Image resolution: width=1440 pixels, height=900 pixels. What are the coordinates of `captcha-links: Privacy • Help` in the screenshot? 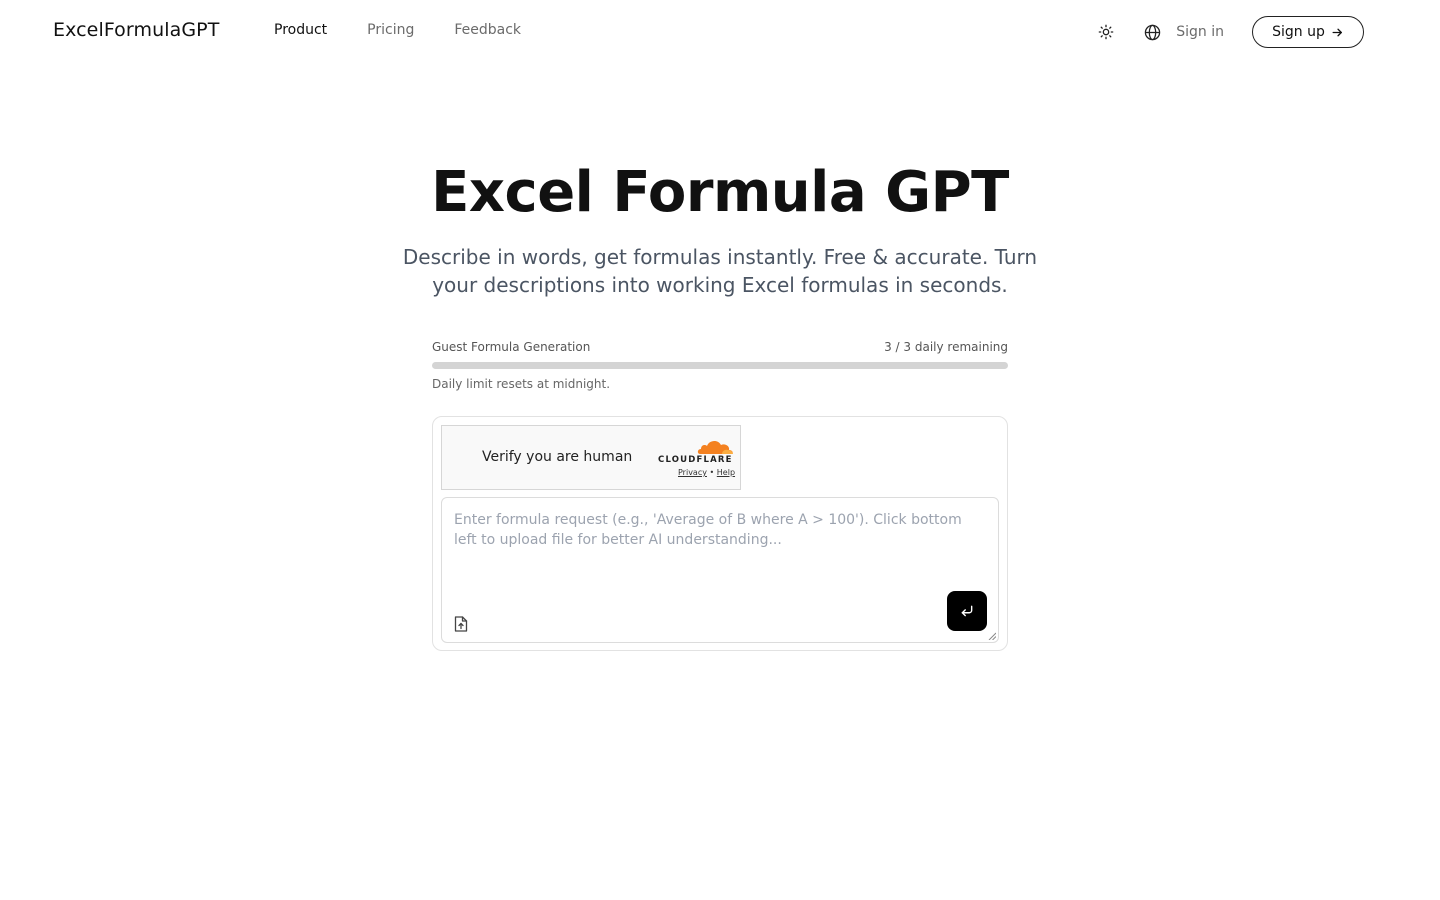 It's located at (706, 472).